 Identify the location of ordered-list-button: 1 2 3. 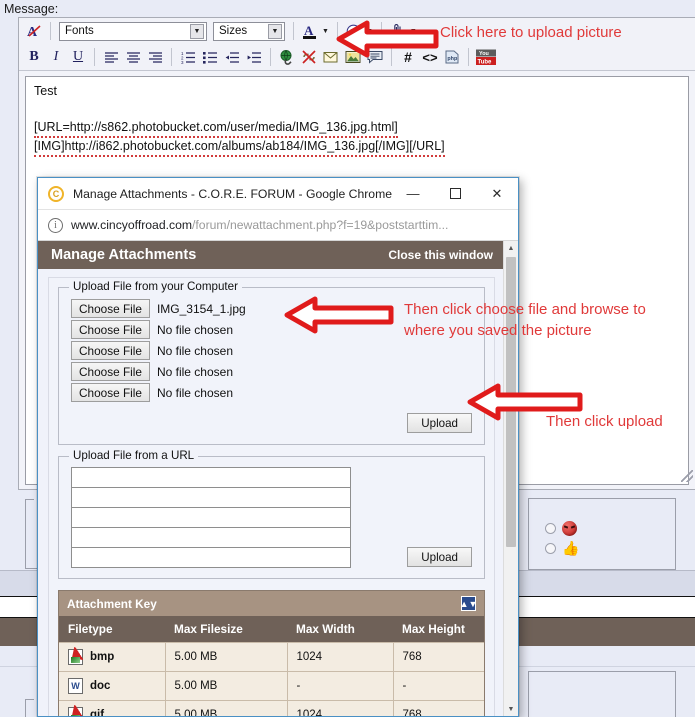
(188, 57).